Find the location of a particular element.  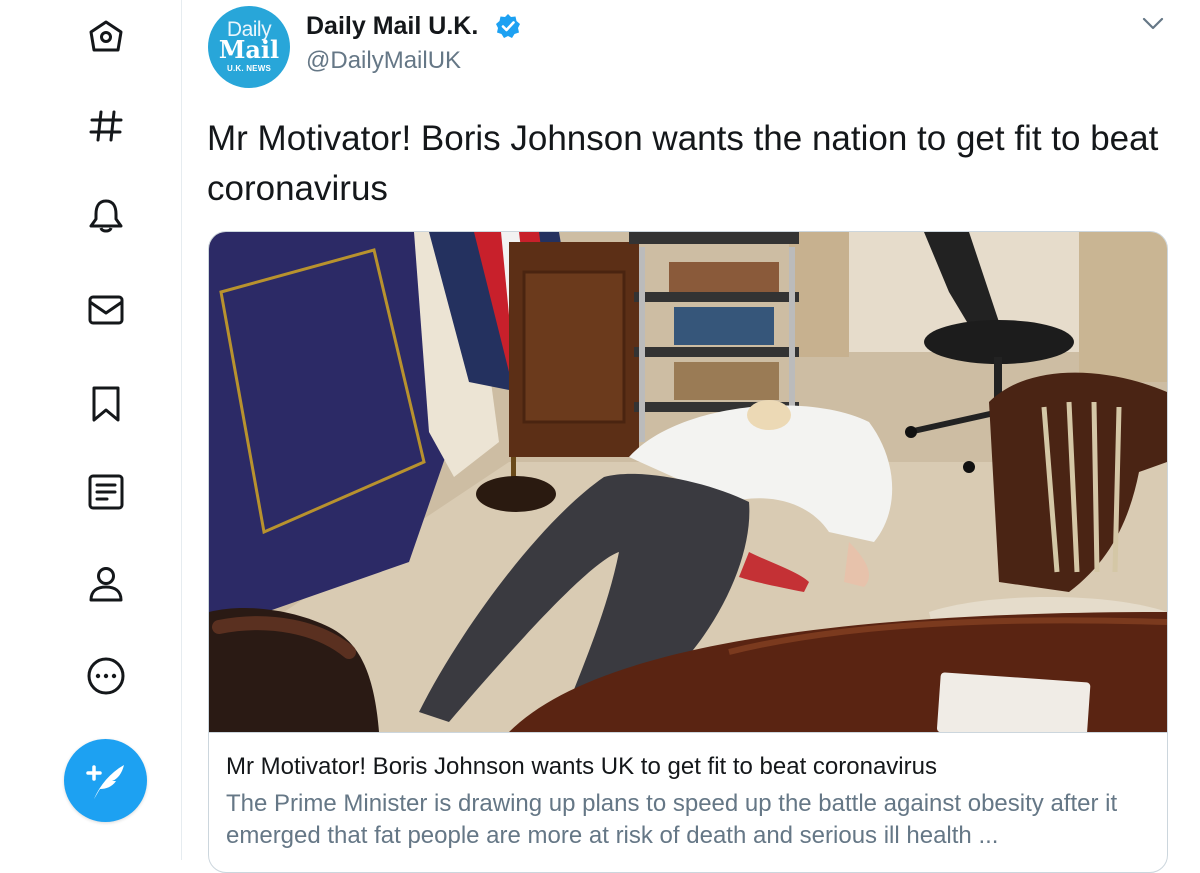

compose-tweet-button is located at coordinates (105, 780).